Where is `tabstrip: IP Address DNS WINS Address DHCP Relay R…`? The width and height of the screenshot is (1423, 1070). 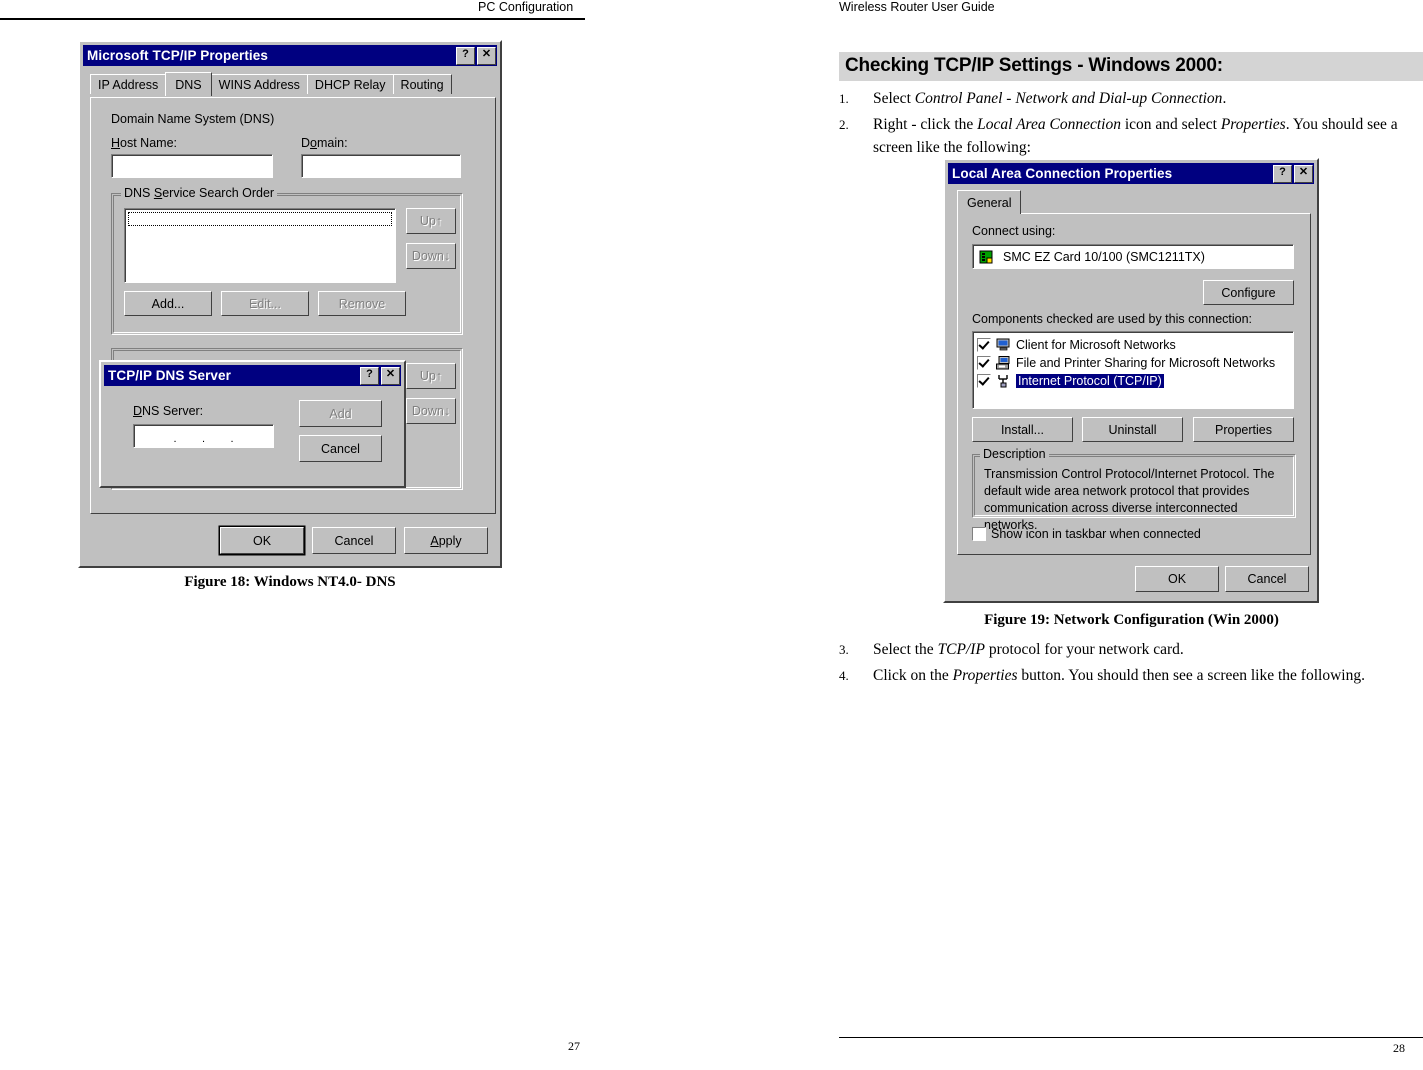
tabstrip: IP Address DNS WINS Address DHCP Relay R… is located at coordinates (271, 84).